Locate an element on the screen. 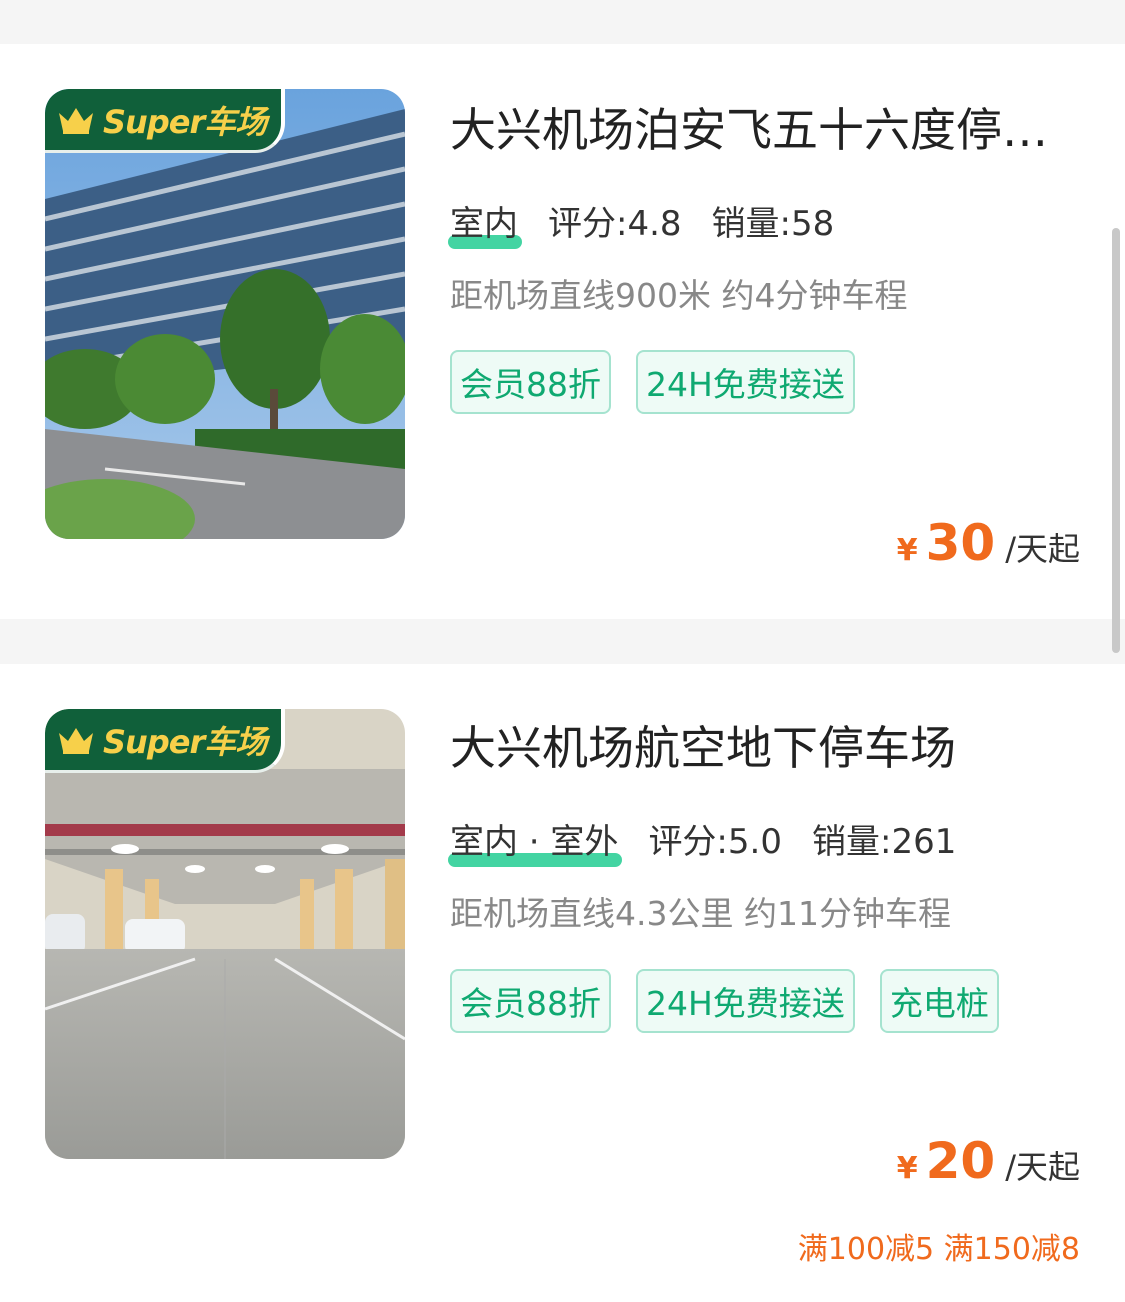 Image resolution: width=1125 pixels, height=1302 pixels. feature-tags: 会员88折 24H免费接送 is located at coordinates (770, 395).